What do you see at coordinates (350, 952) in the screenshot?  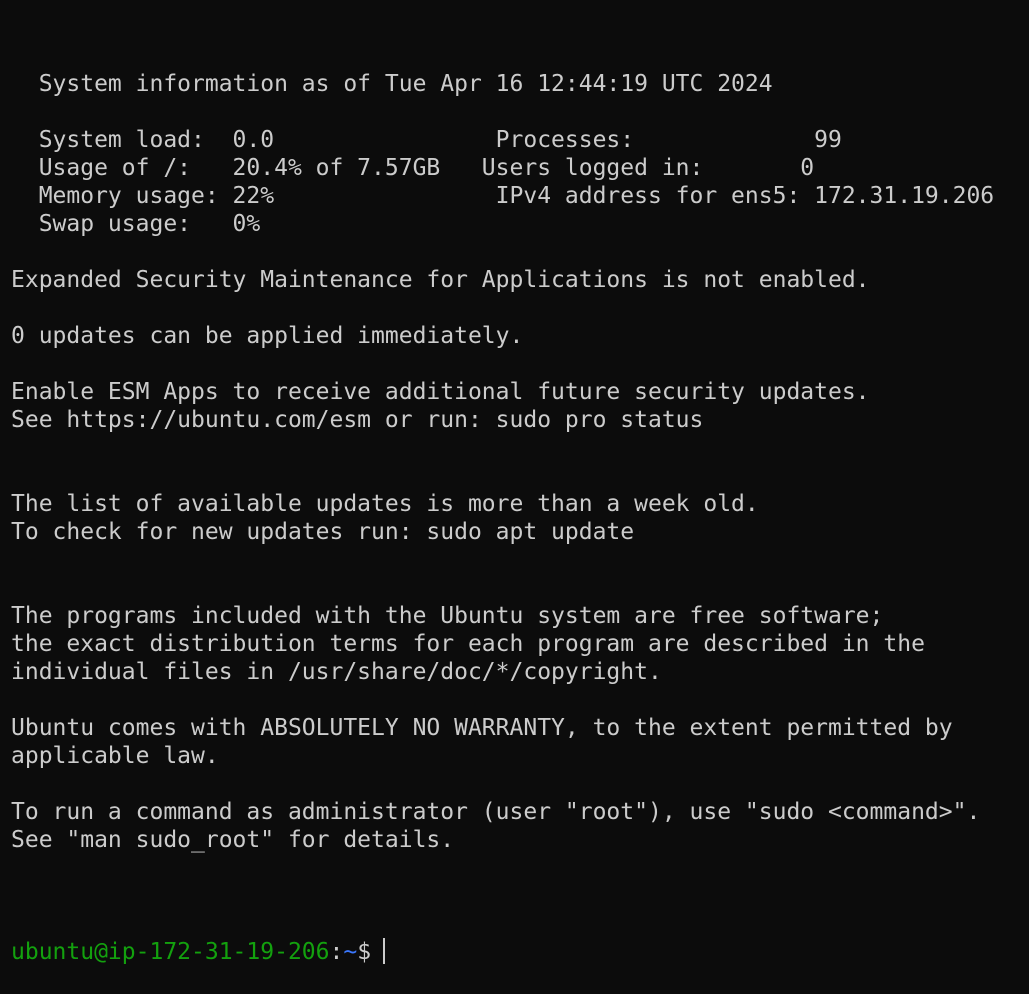 I see `prompt-path: ~` at bounding box center [350, 952].